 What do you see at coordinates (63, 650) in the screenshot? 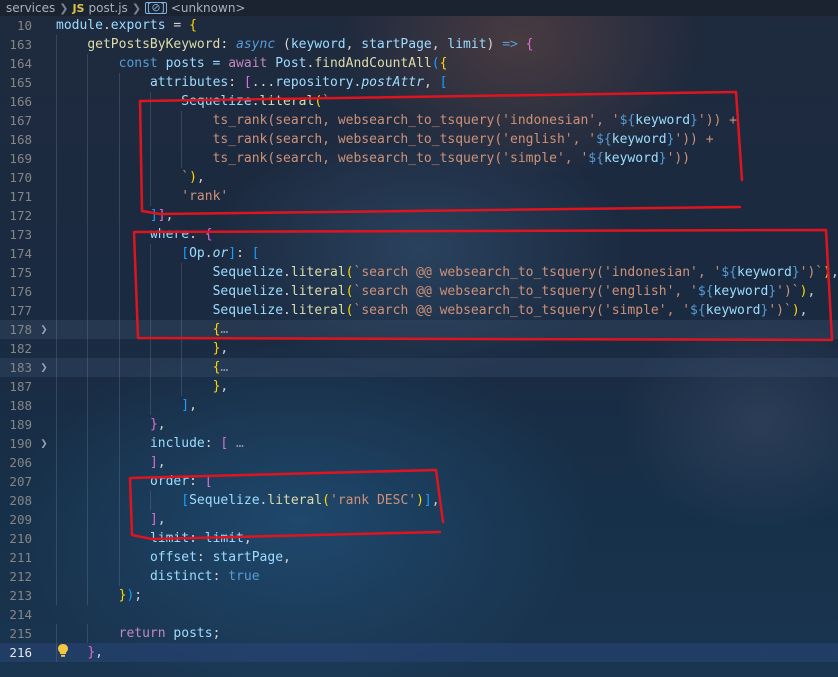
I see `lightbulb-icon` at bounding box center [63, 650].